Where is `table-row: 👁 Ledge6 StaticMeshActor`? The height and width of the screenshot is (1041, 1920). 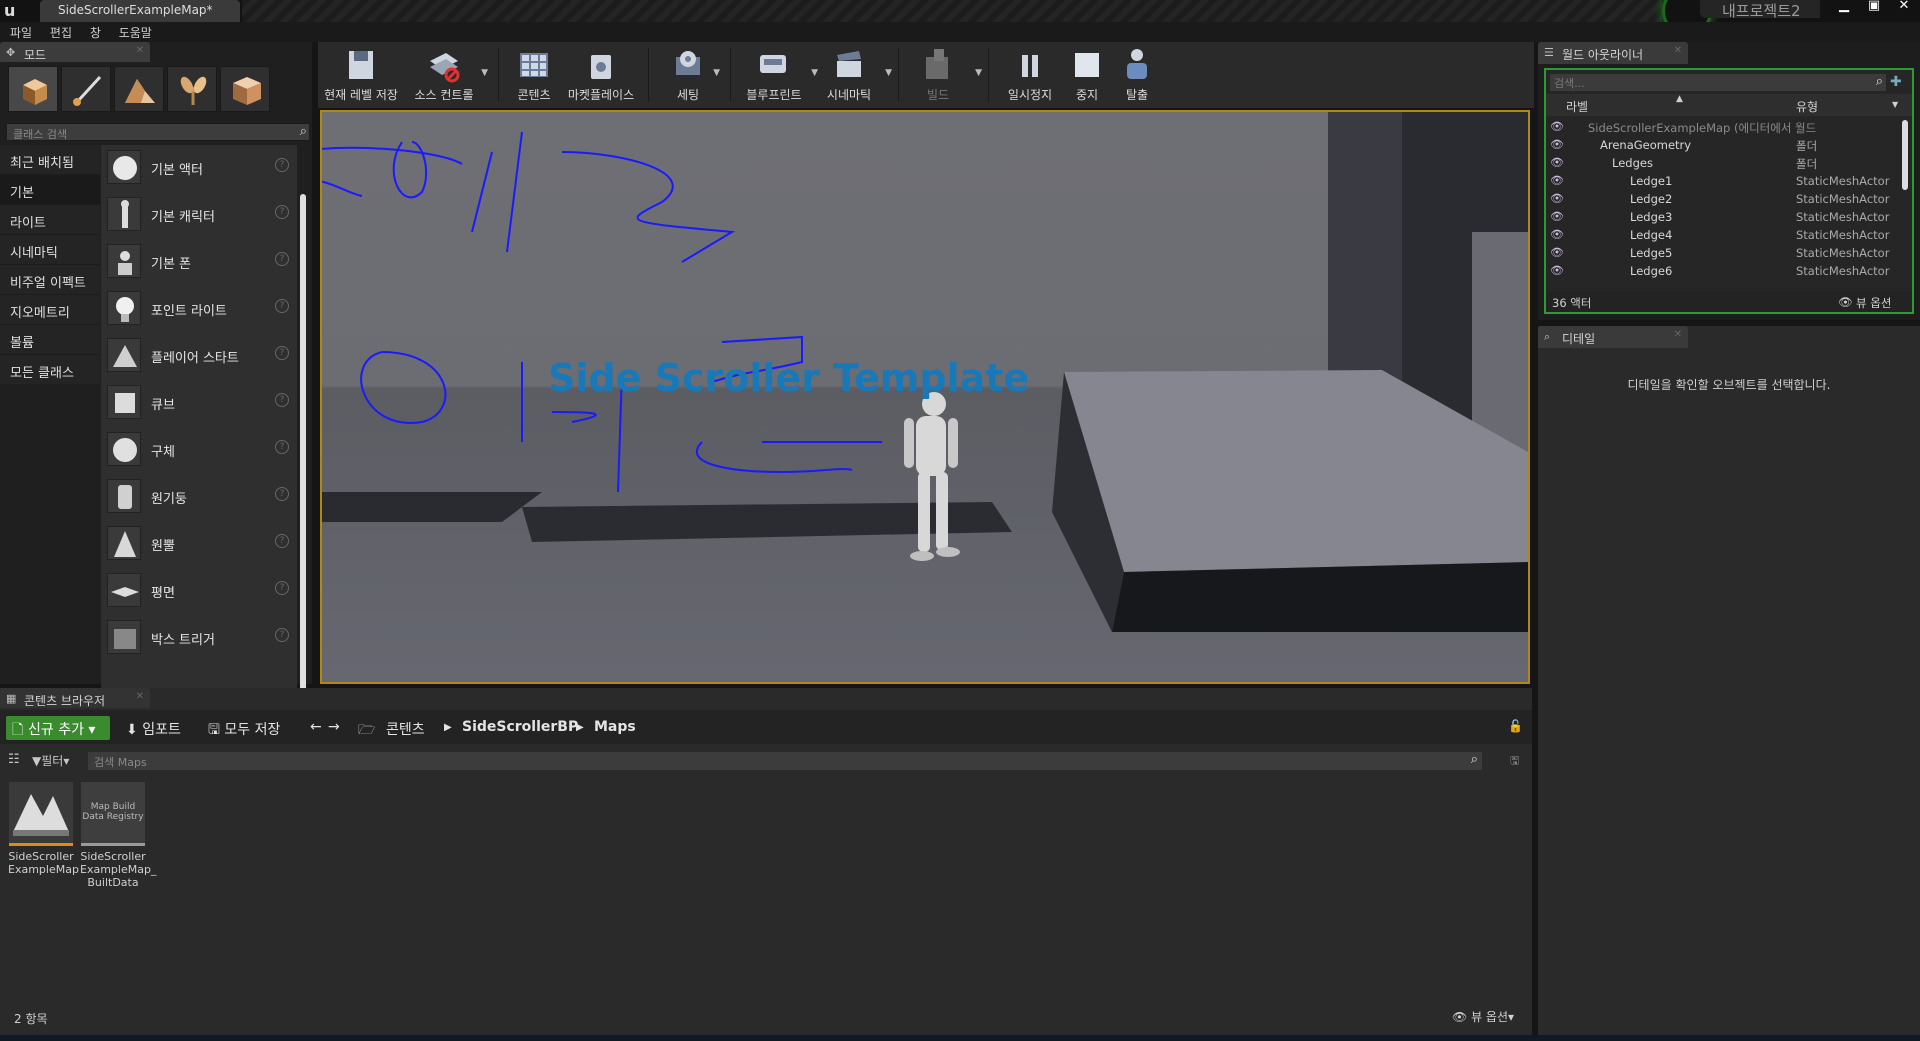
table-row: 👁 Ledge6 StaticMeshActor is located at coordinates (1723, 271).